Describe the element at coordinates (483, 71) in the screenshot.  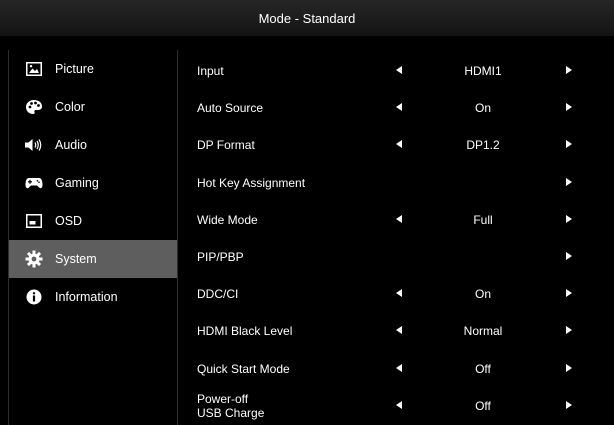
I see `setting-value: HDMI1` at that location.